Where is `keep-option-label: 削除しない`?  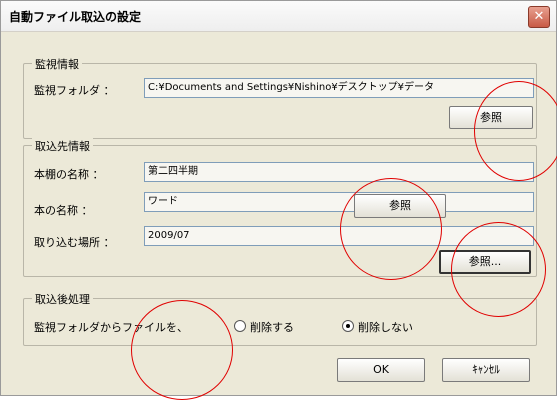 keep-option-label: 削除しない is located at coordinates (385, 327).